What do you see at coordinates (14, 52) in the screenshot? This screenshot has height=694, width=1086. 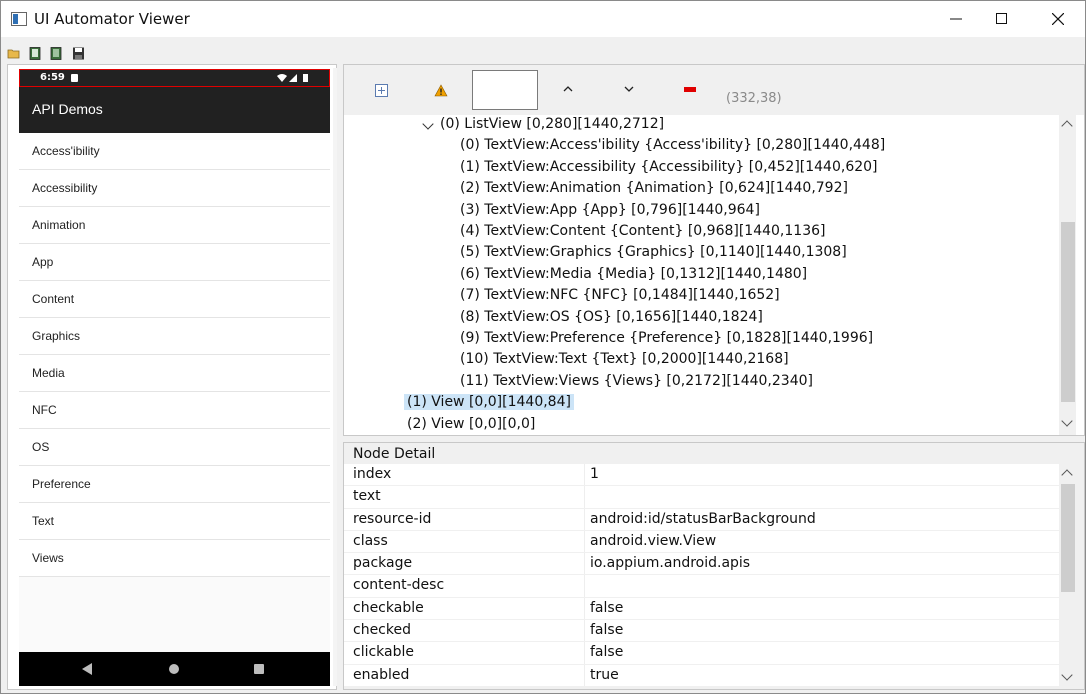 I see `open-folder-icon` at bounding box center [14, 52].